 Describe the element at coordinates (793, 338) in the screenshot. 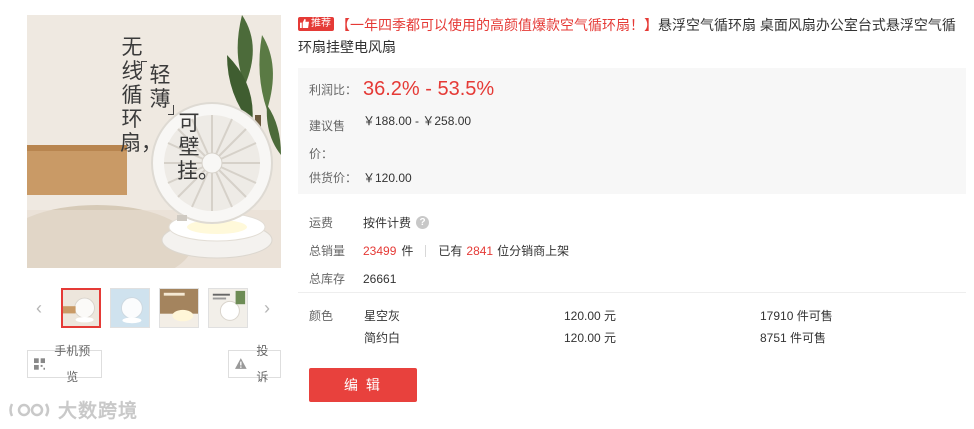

I see `color-option-stock: 8751 件可售` at that location.